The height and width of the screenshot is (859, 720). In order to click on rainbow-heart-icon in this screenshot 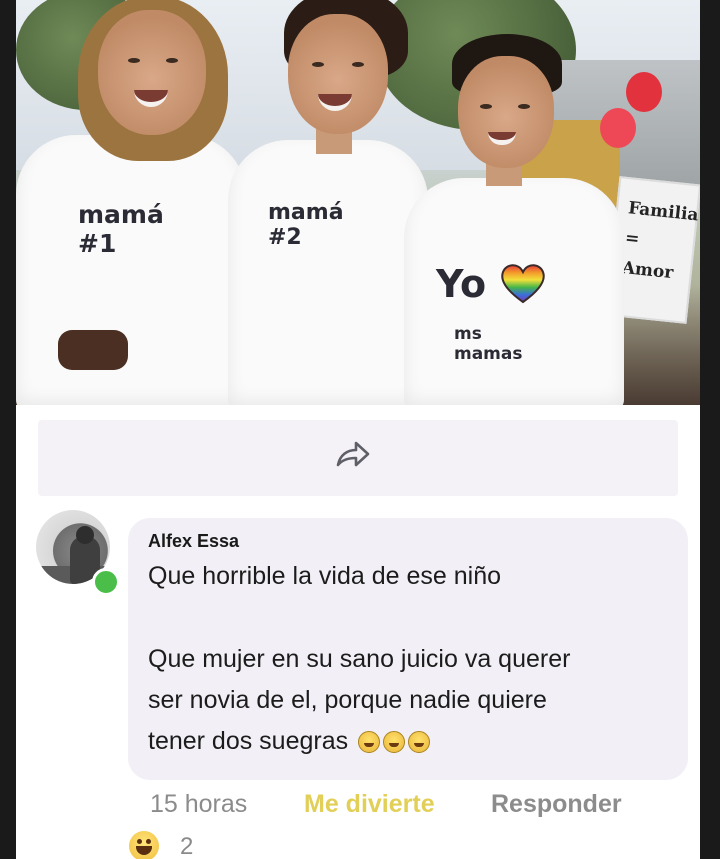, I will do `click(523, 284)`.